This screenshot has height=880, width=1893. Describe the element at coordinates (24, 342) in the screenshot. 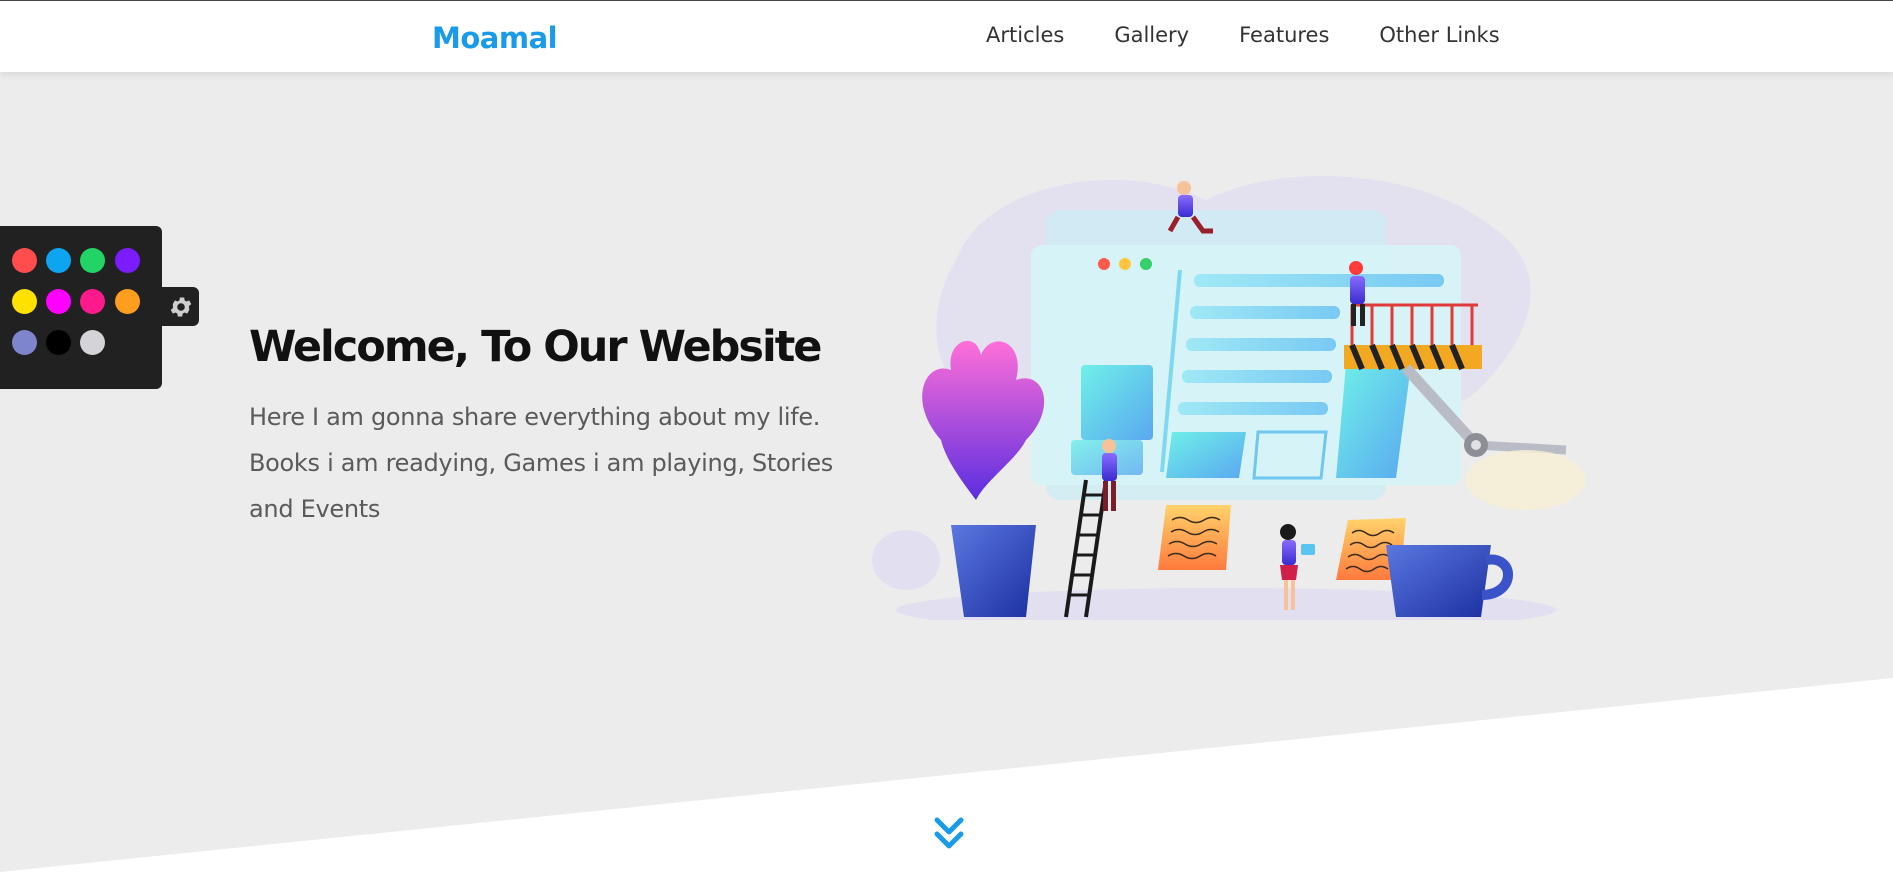

I see `color-swatch-lavender` at that location.